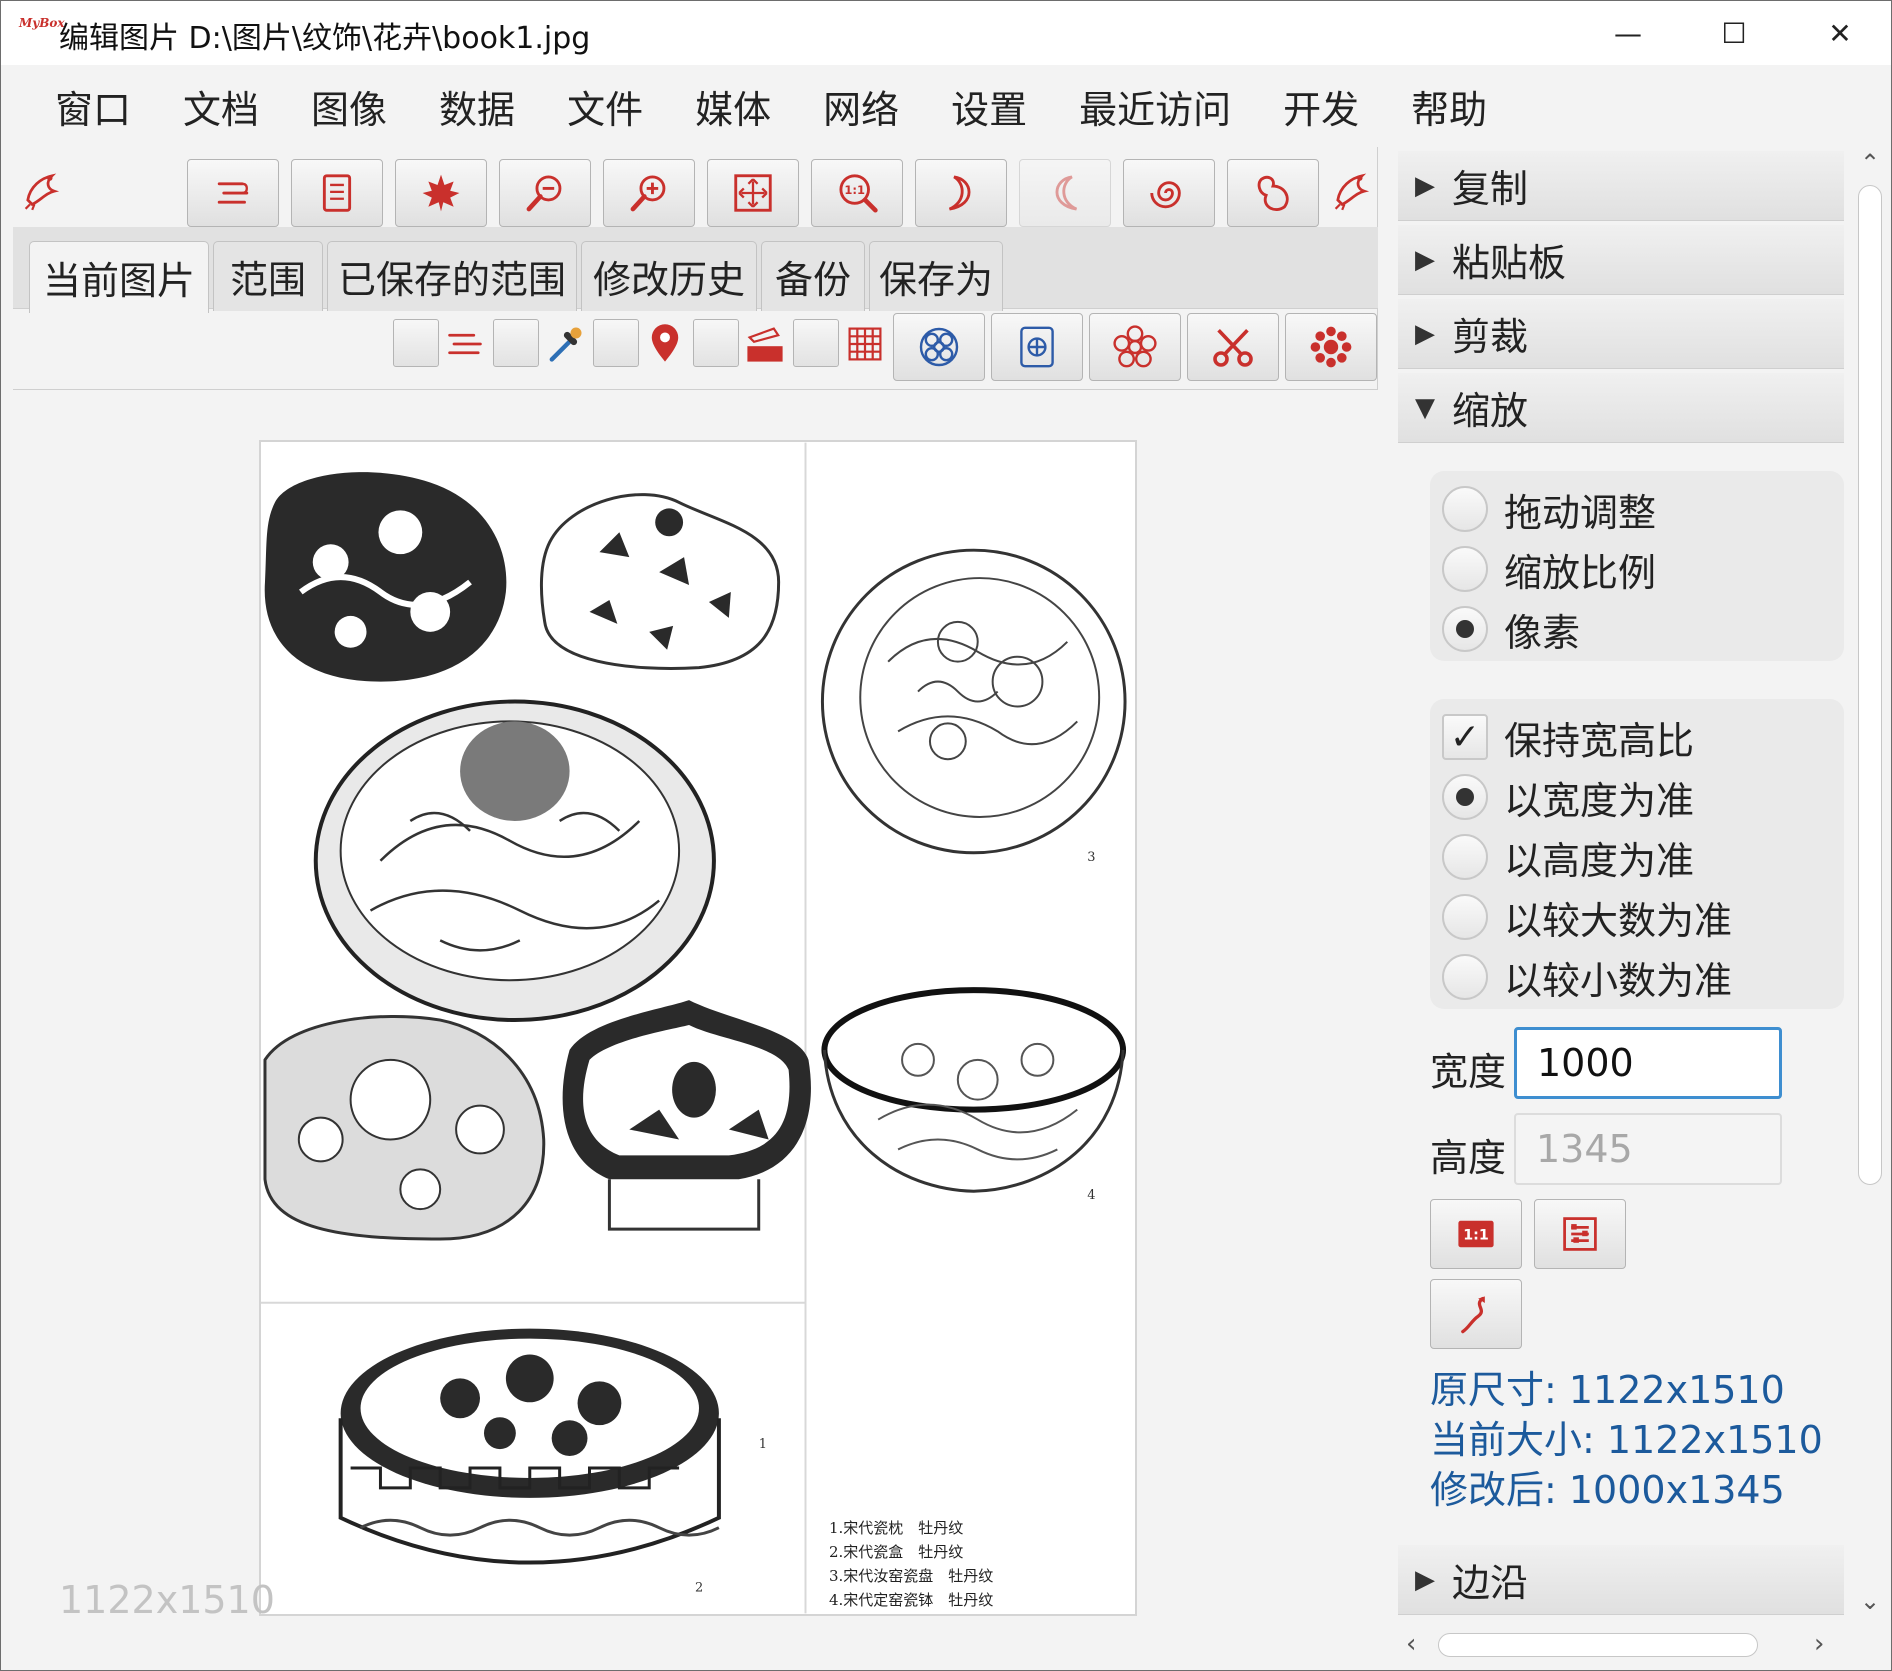 Image resolution: width=1892 pixels, height=1671 pixels. Describe the element at coordinates (989, 106) in the screenshot. I see `menu-settings: 设置` at that location.